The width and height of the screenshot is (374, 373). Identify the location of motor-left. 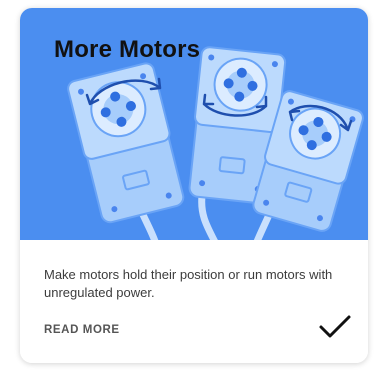
(126, 143).